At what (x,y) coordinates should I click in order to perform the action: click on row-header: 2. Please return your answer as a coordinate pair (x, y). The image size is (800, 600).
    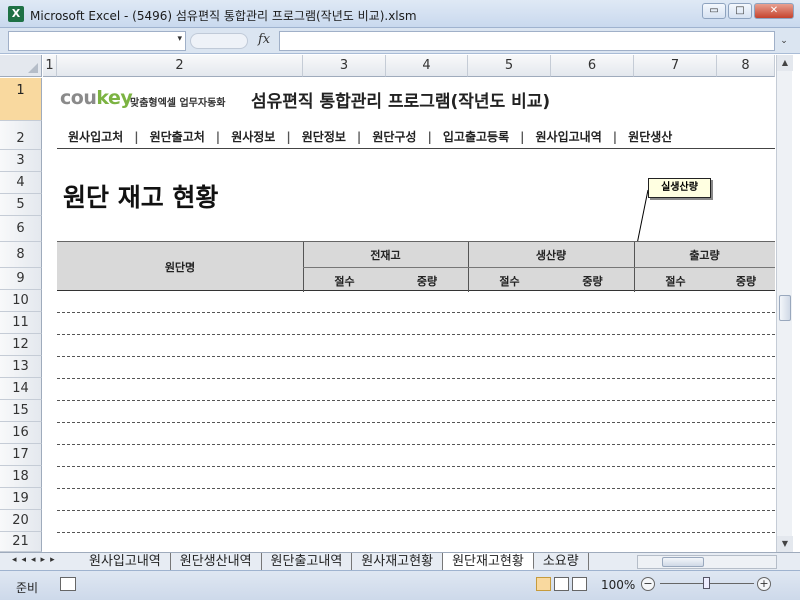
    Looking at the image, I should click on (21, 135).